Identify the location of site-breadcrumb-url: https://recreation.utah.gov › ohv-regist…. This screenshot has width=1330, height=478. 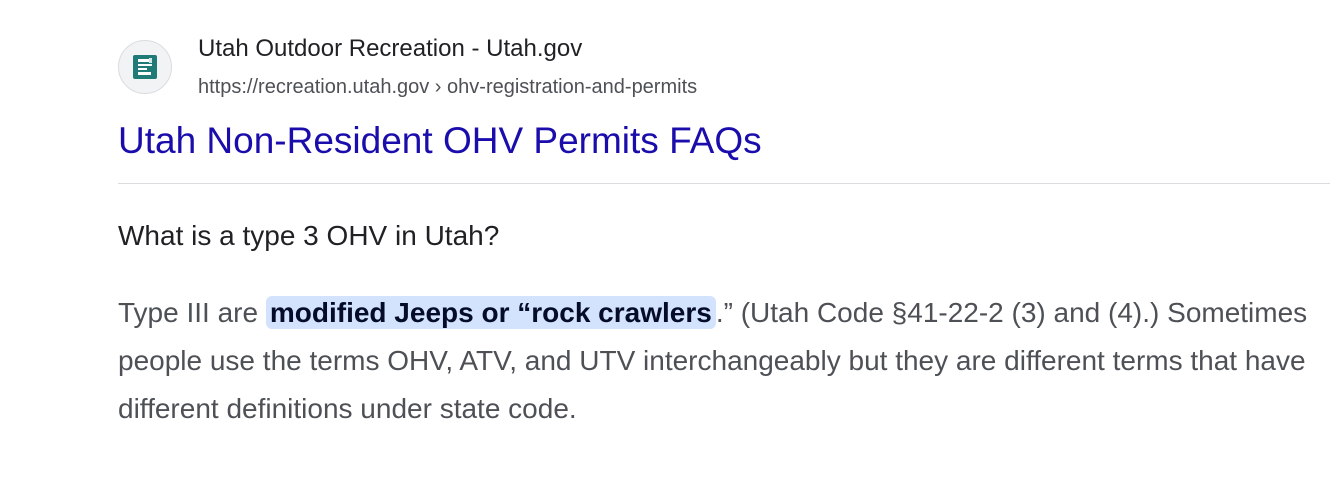
(447, 87).